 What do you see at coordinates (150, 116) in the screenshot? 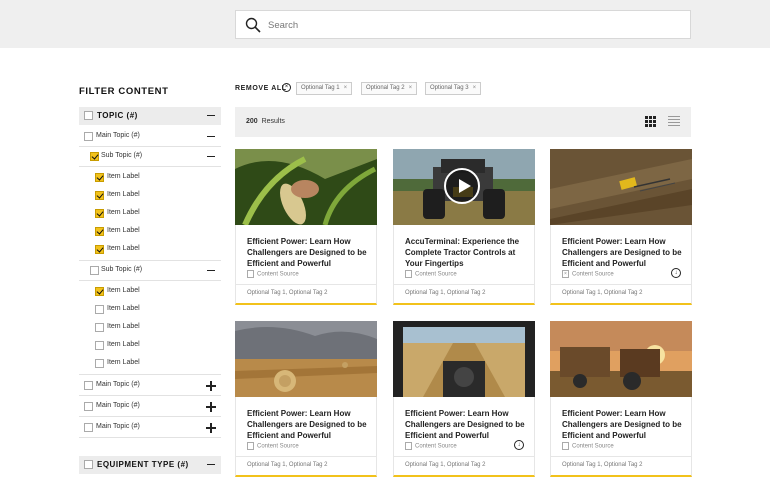
I see `topic-filter-header: TOPIC (#)` at bounding box center [150, 116].